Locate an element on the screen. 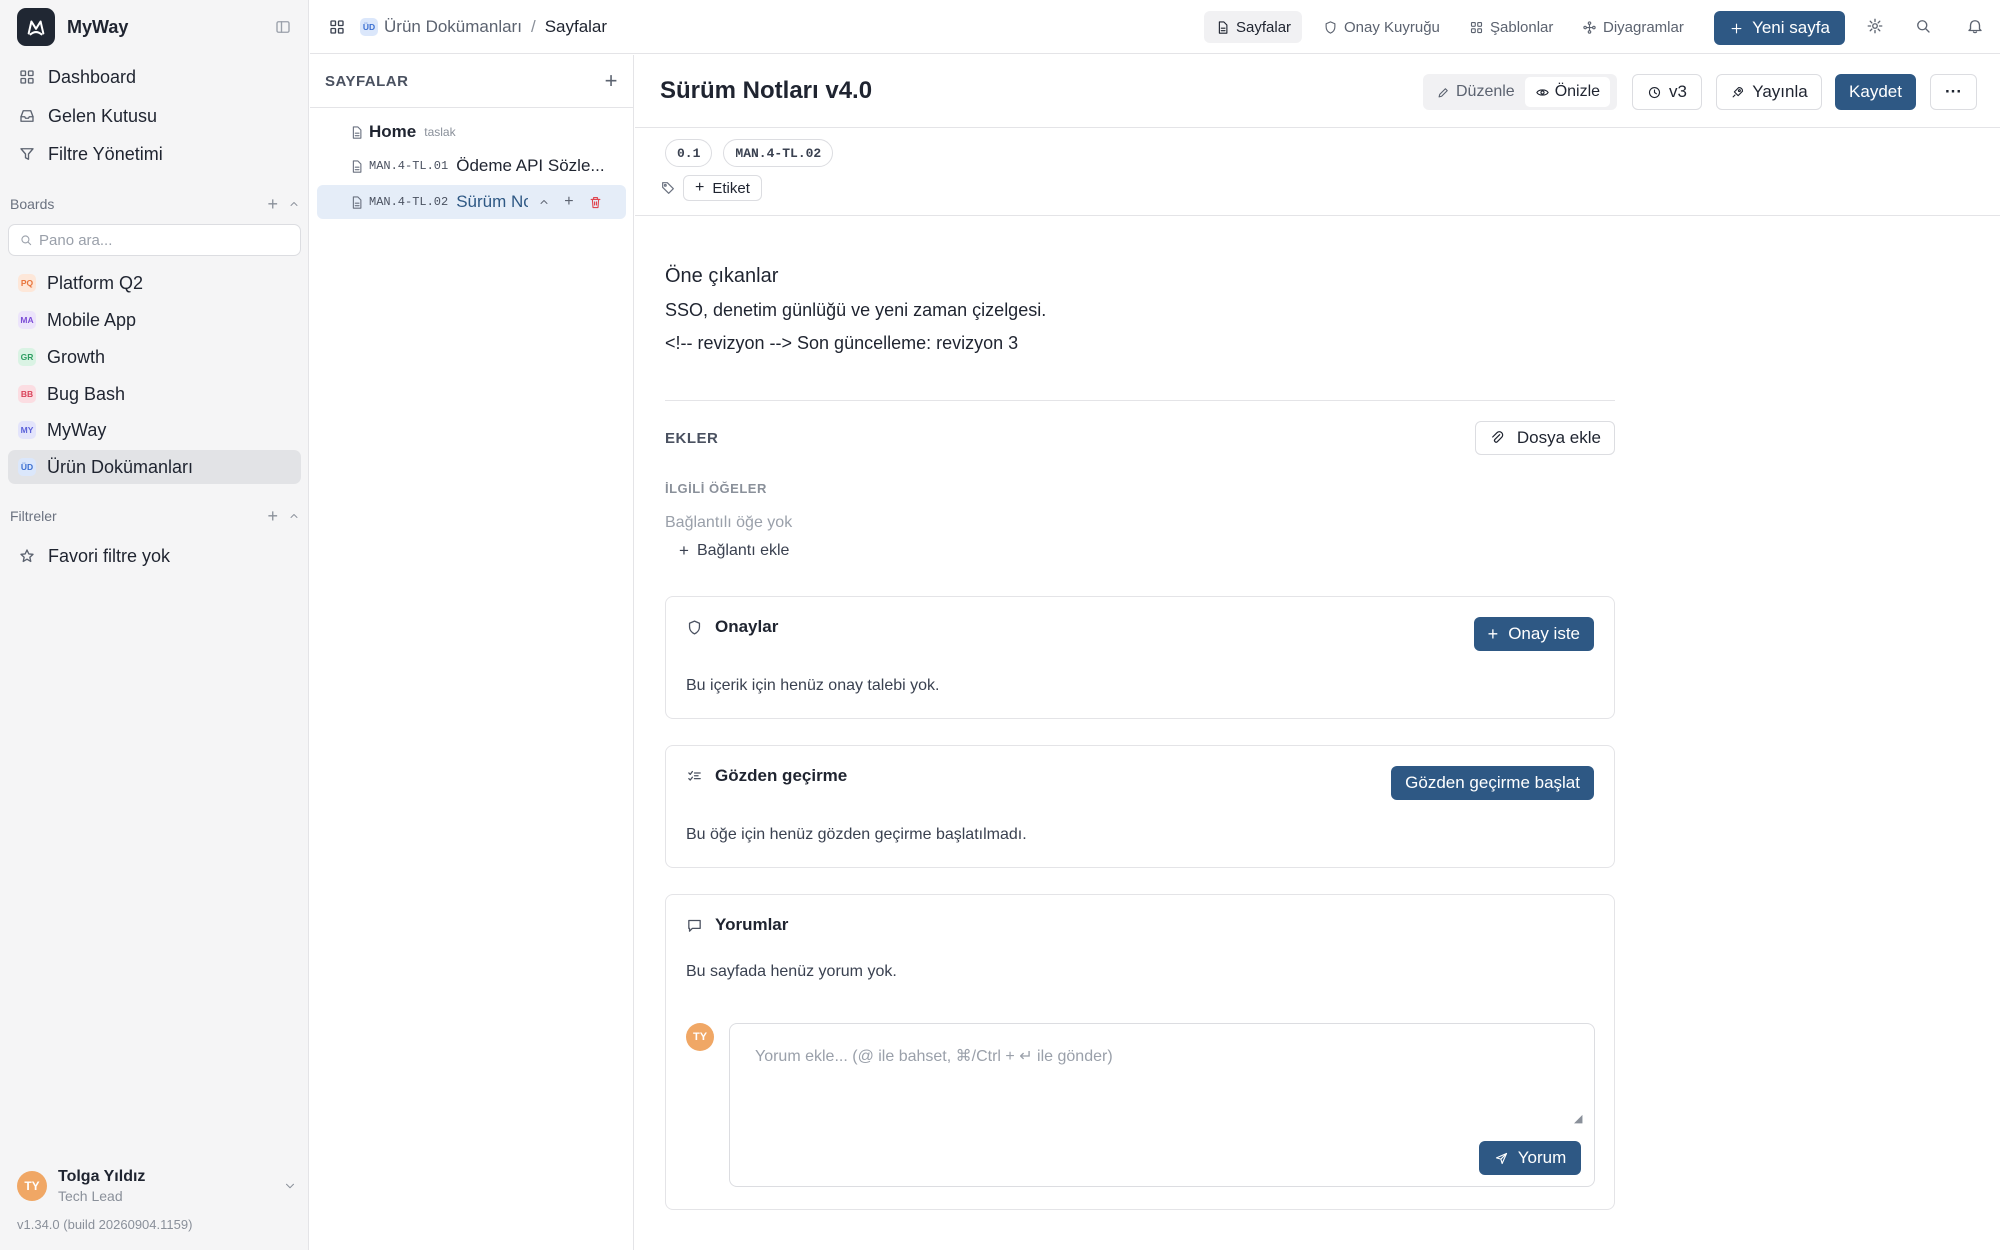 The width and height of the screenshot is (2000, 1250). board-item-platform-q2: PQ Platform Q2 is located at coordinates (154, 283).